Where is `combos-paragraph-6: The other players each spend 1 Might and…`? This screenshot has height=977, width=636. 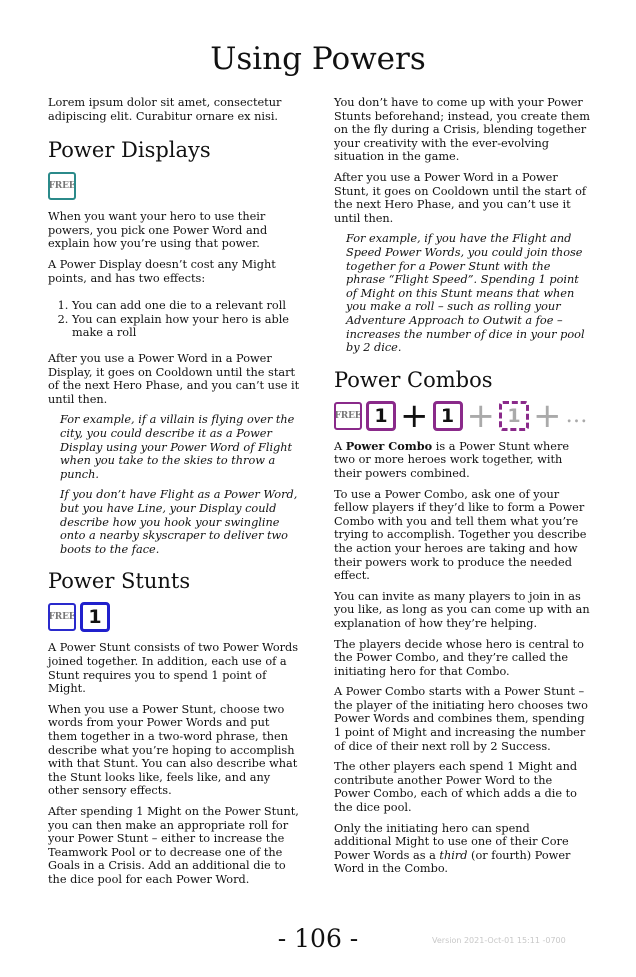 combos-paragraph-6: The other players each spend 1 Might and… is located at coordinates (456, 787).